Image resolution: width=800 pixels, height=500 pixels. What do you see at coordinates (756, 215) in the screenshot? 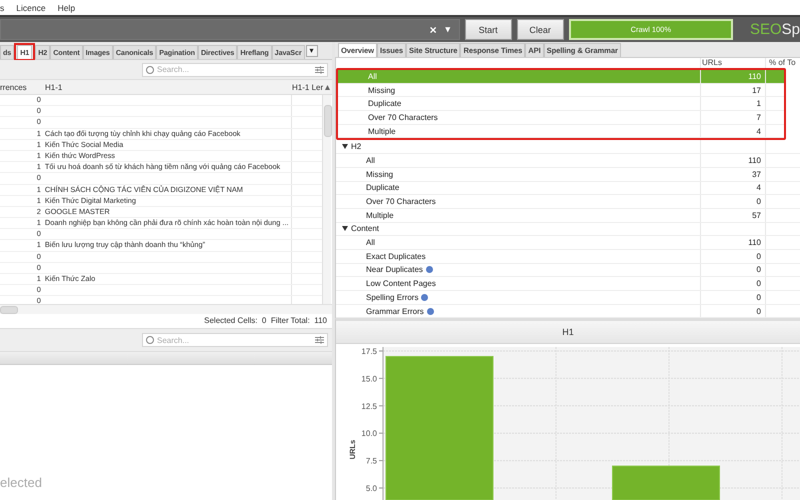
I see `row-count: 57` at bounding box center [756, 215].